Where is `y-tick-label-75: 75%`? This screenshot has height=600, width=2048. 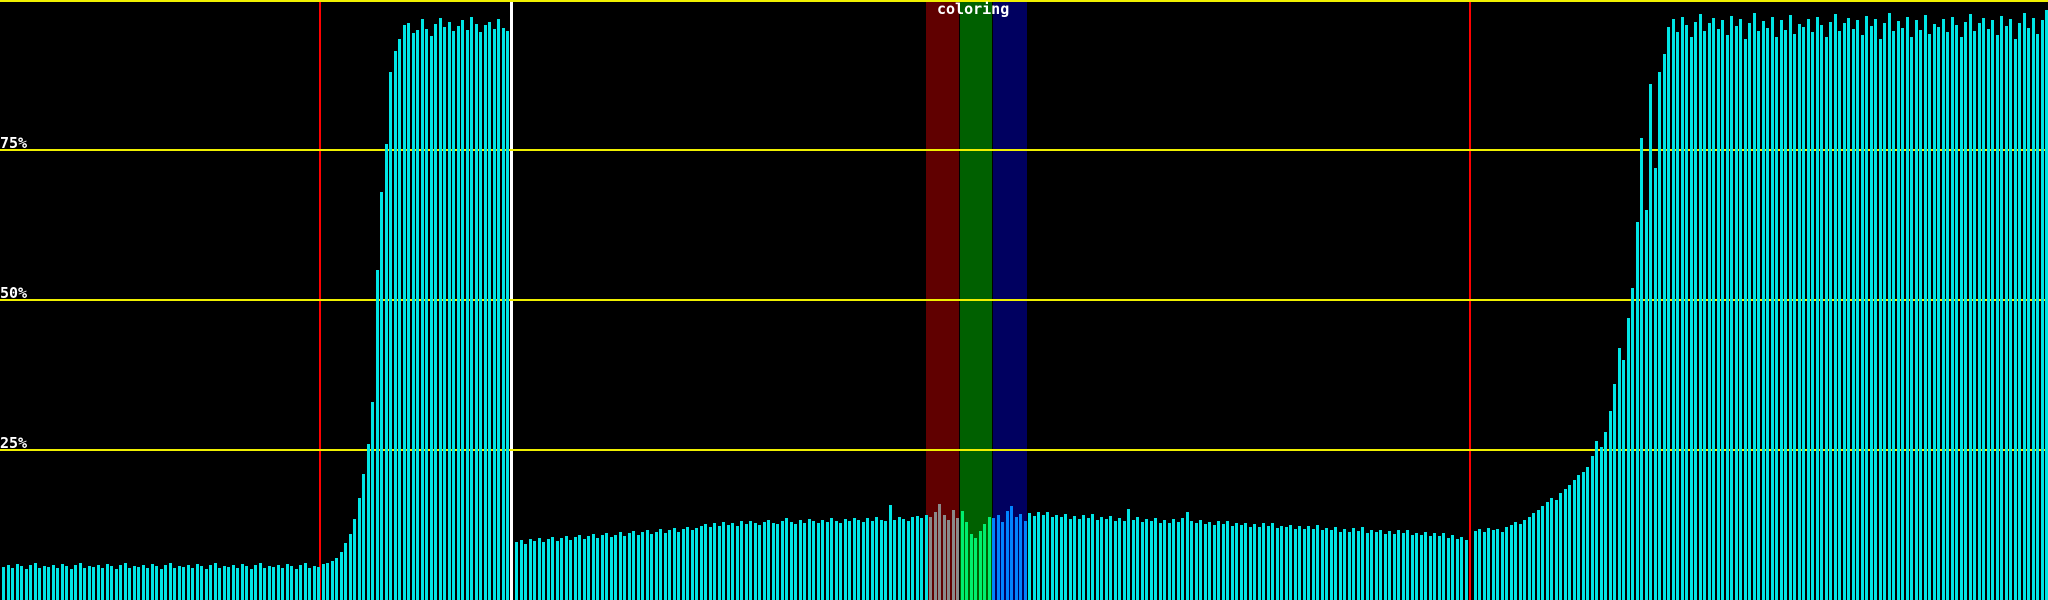 y-tick-label-75: 75% is located at coordinates (14, 143).